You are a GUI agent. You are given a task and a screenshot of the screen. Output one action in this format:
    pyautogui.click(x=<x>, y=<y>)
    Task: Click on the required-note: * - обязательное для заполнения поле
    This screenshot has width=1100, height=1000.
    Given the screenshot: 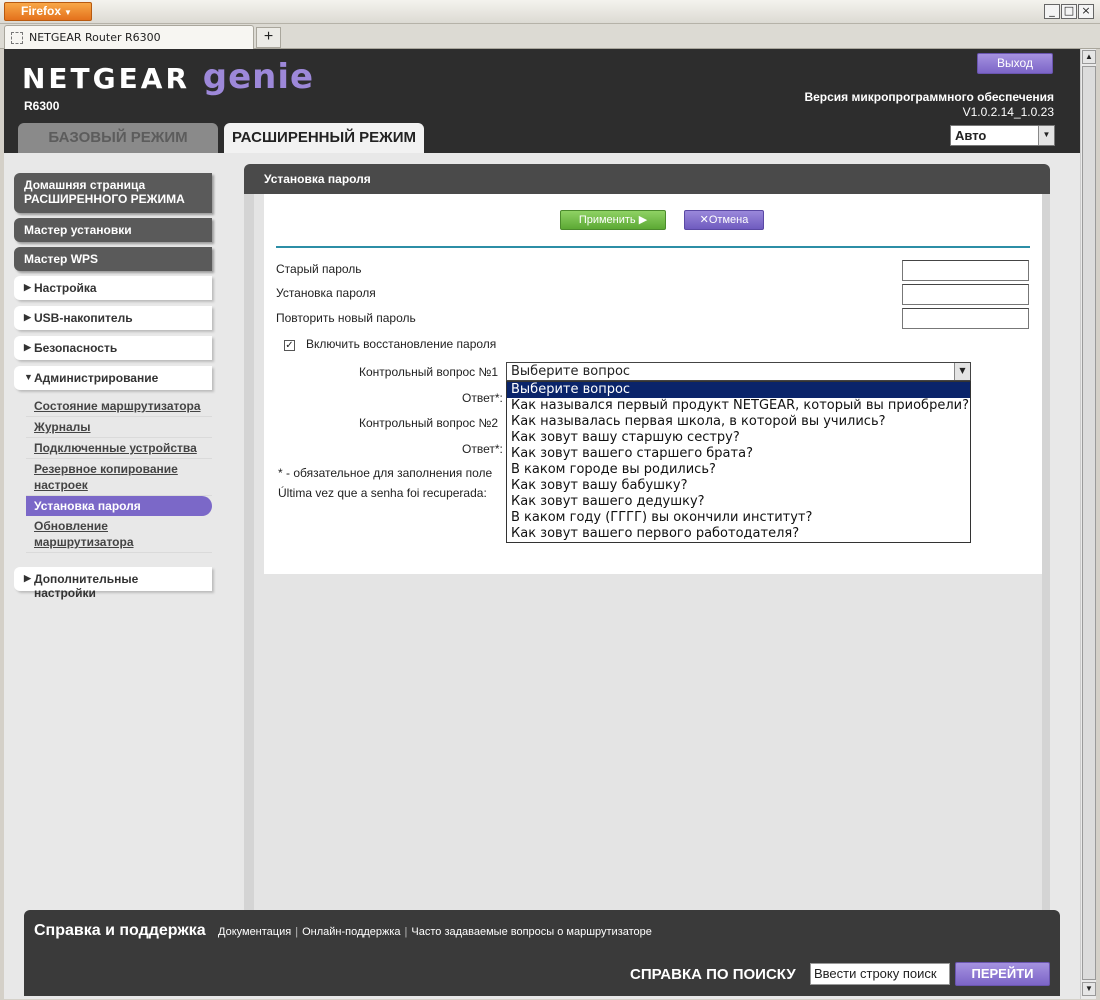 What is the action you would take?
    pyautogui.click(x=385, y=473)
    